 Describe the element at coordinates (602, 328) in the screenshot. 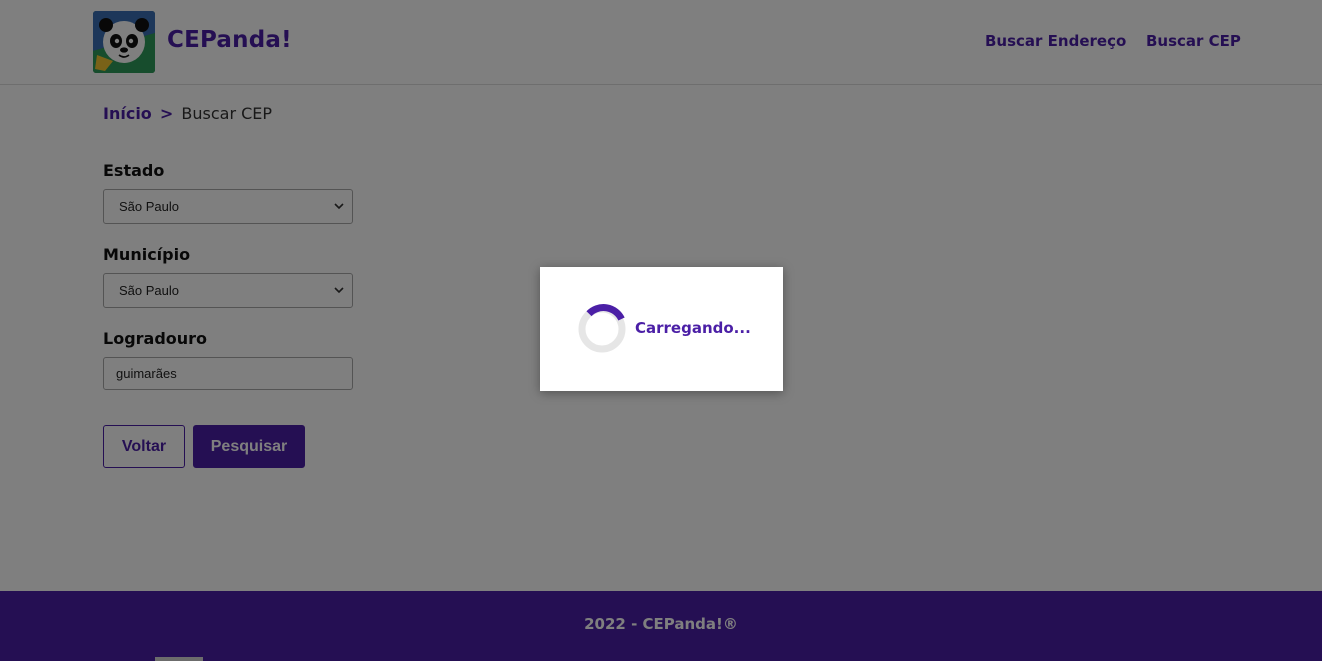

I see `spinner-icon` at that location.